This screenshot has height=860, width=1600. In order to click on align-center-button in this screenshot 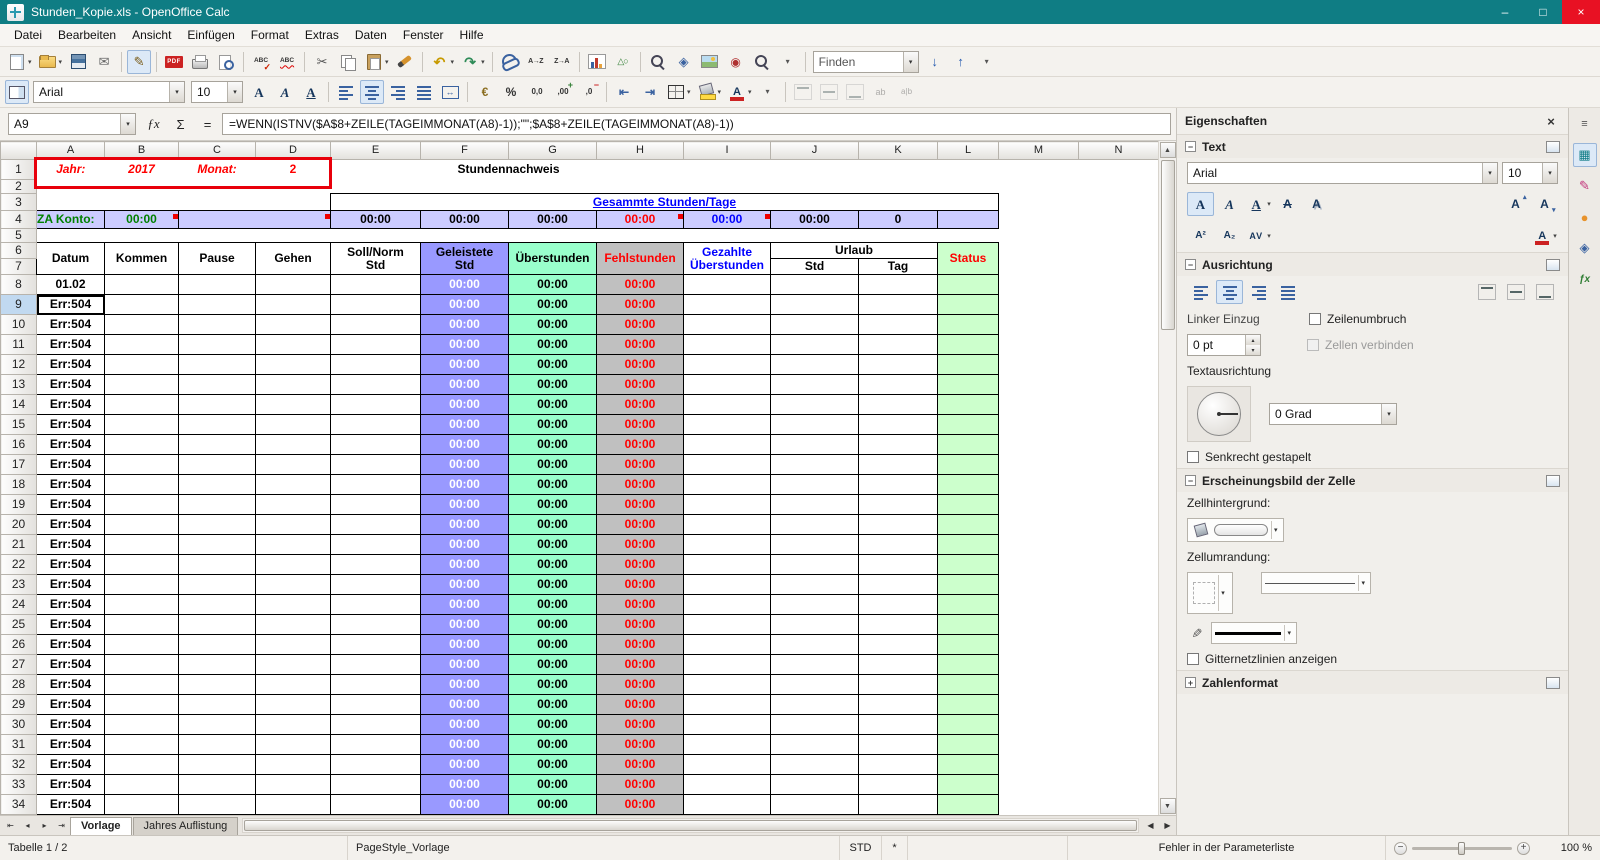, I will do `click(372, 92)`.